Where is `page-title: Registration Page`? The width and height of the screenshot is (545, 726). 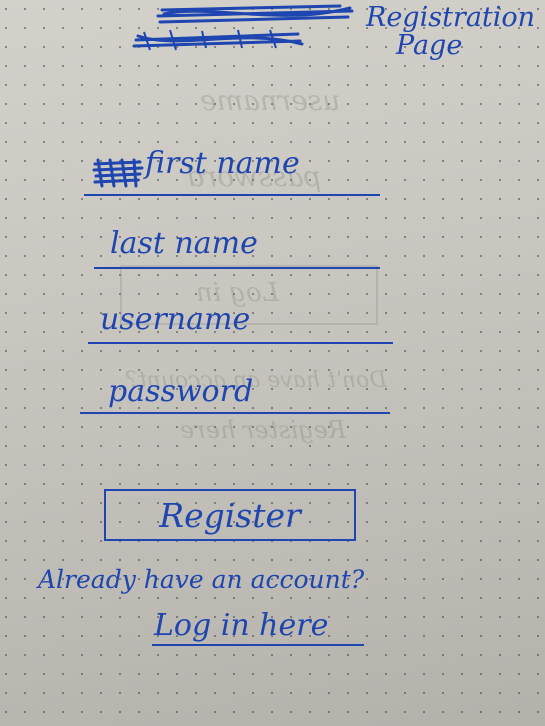 page-title: Registration Page is located at coordinates (451, 31).